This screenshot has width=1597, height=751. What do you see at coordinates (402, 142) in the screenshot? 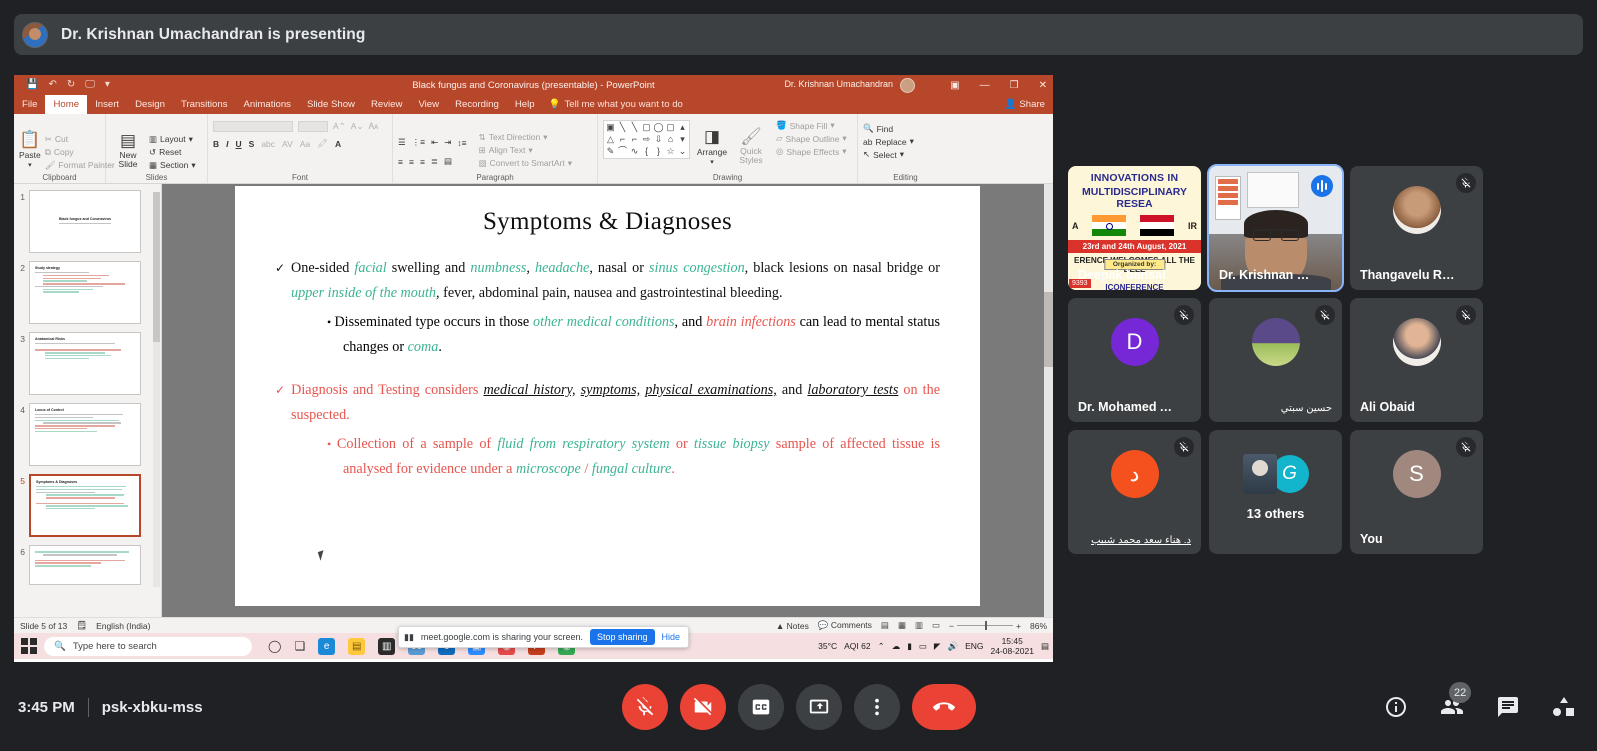
I see `bullets-button: ☰` at bounding box center [402, 142].